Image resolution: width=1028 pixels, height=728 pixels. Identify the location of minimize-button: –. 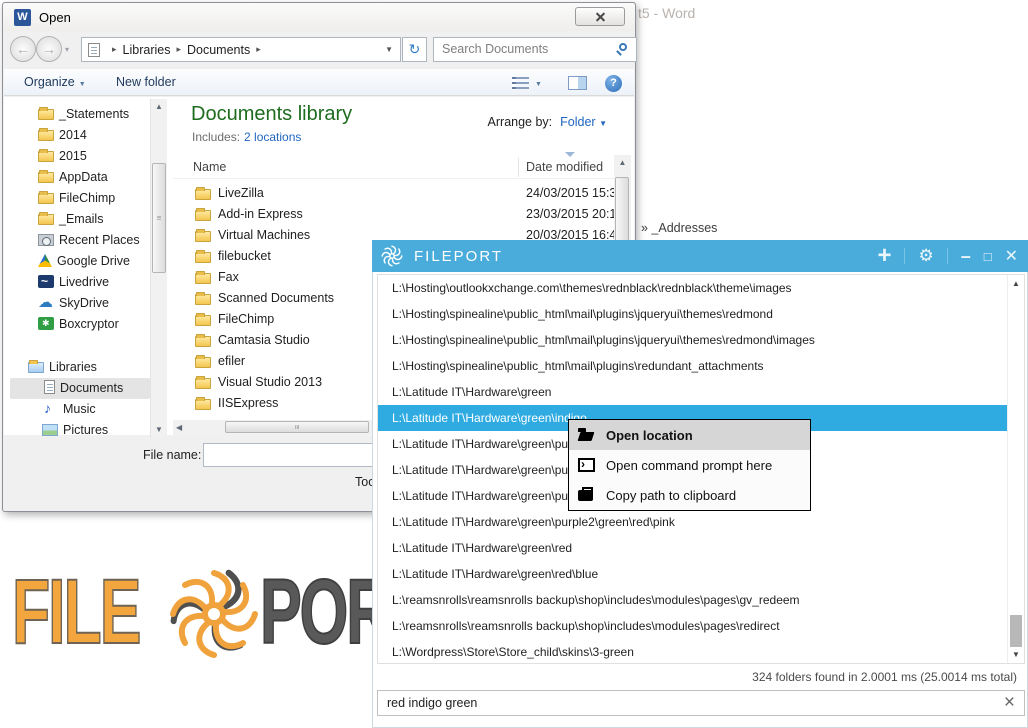
(966, 256).